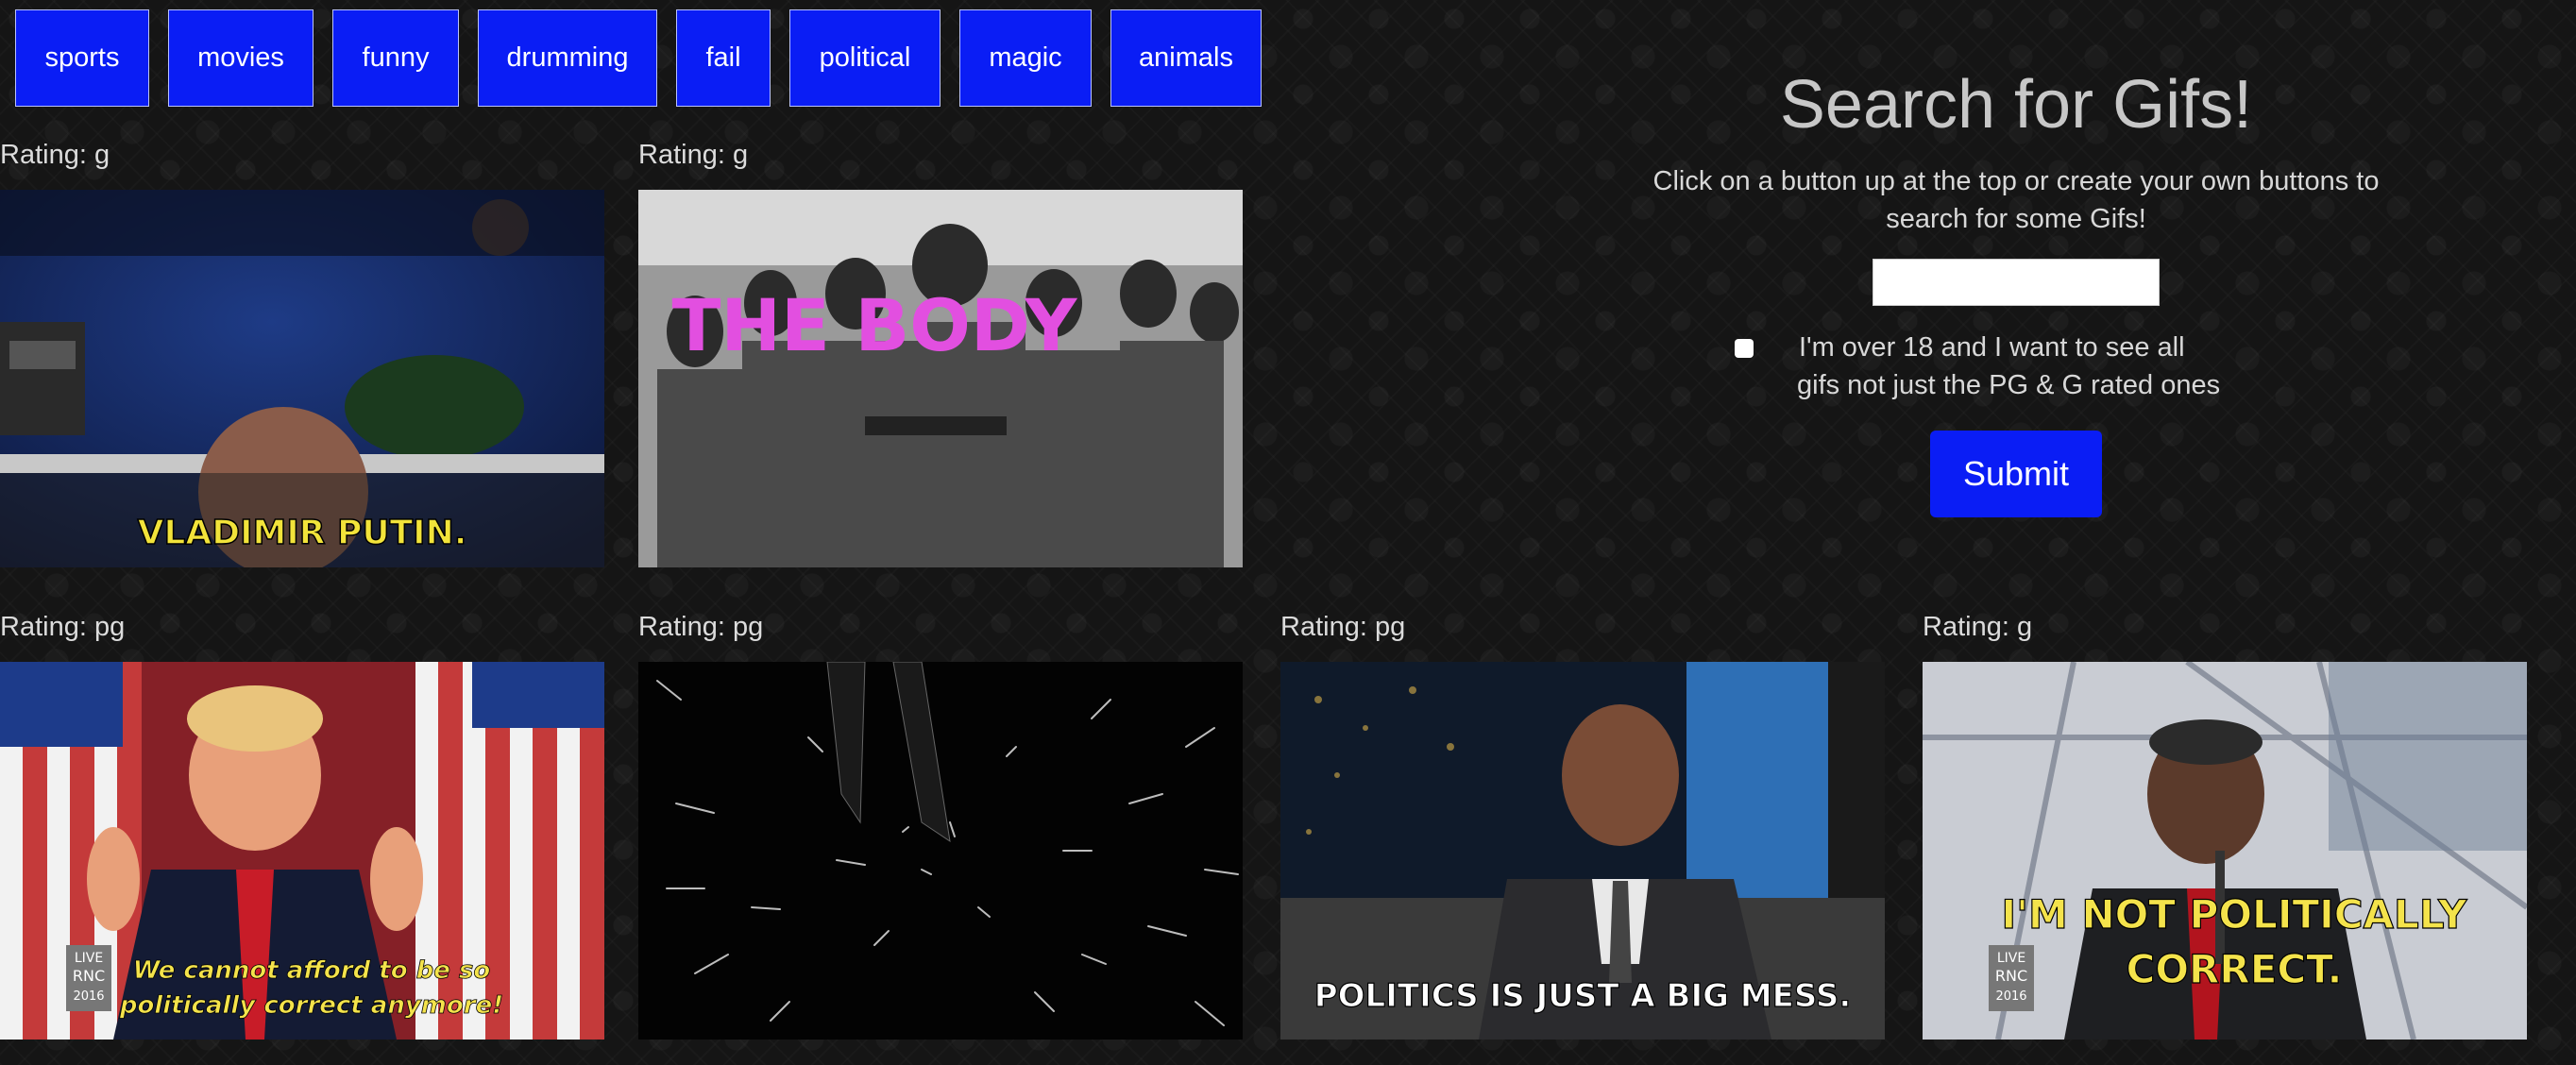  What do you see at coordinates (311, 1005) in the screenshot?
I see `gif-caption-line2: politically correct anymore!` at bounding box center [311, 1005].